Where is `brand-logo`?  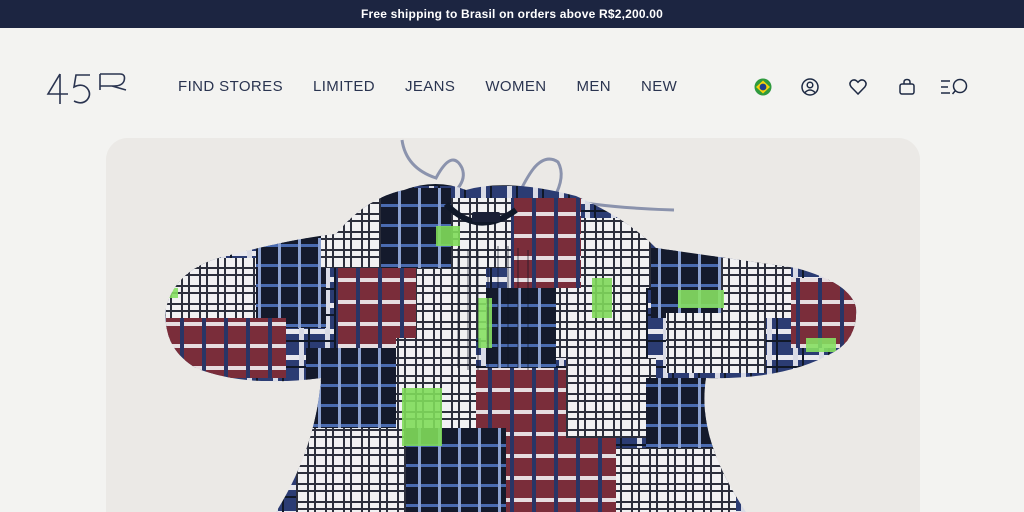
brand-logo is located at coordinates (89, 89).